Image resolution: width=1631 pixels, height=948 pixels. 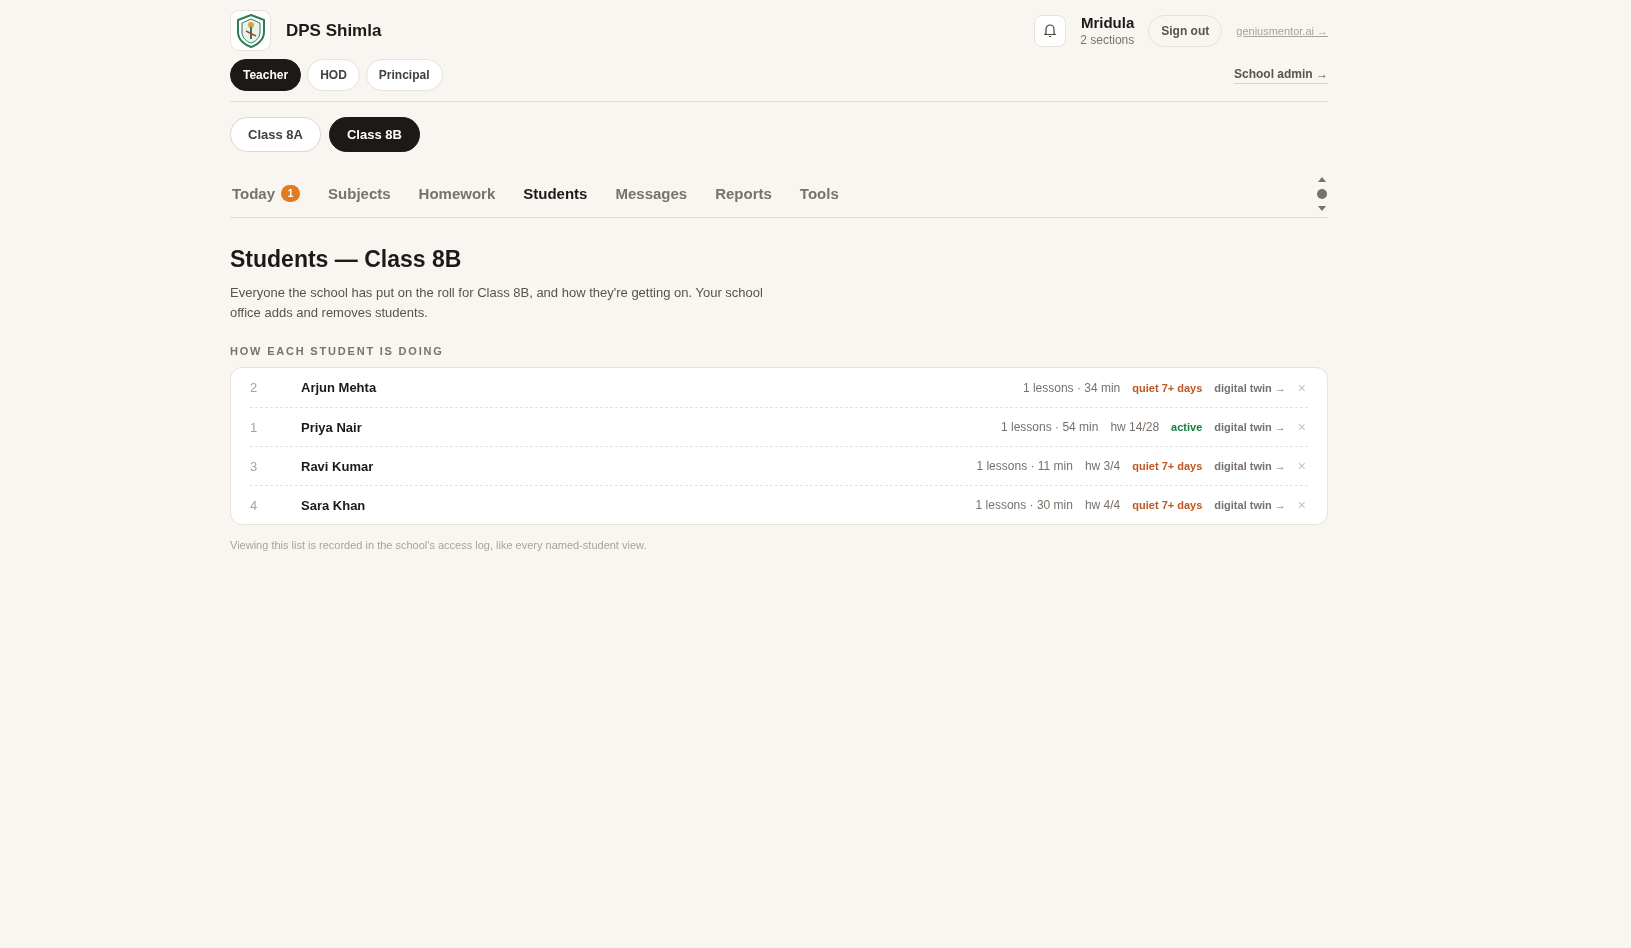 I want to click on student-name: Arjun Mehta, so click(x=339, y=387).